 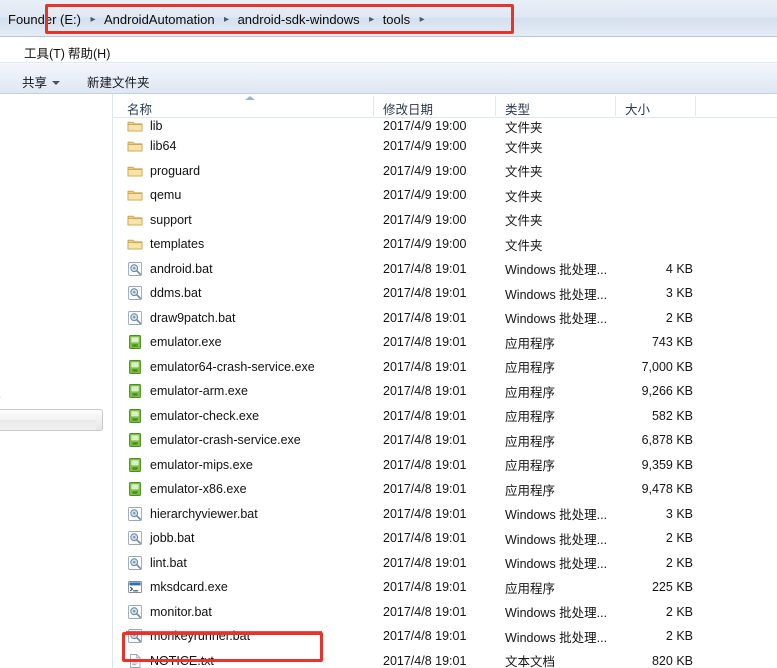 I want to click on file-name-label: proguard, so click(x=175, y=170).